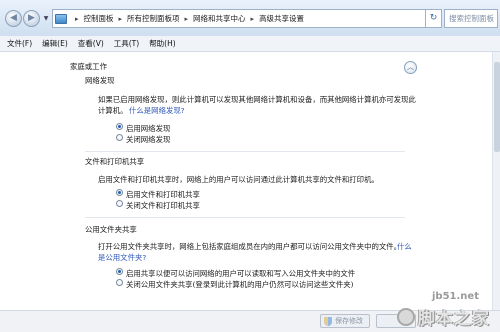 The width and height of the screenshot is (500, 332). What do you see at coordinates (113, 110) in the screenshot?
I see `discovery-description-cont: 计算机。` at bounding box center [113, 110].